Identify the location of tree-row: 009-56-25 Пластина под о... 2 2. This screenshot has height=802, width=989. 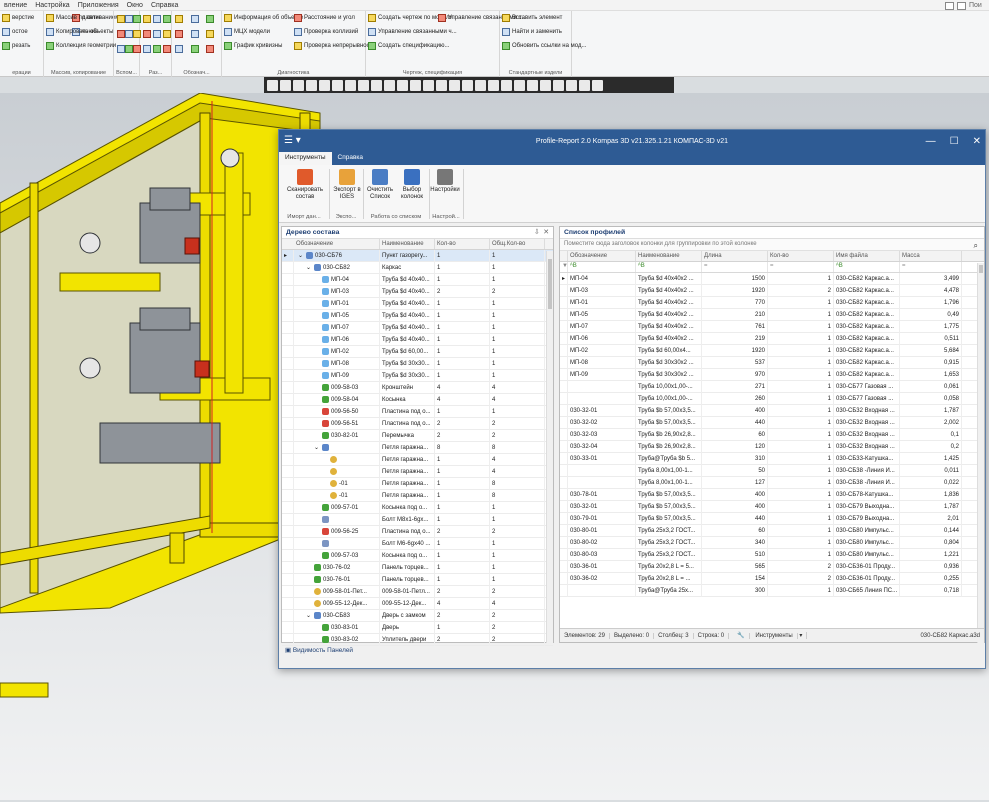
(417, 531).